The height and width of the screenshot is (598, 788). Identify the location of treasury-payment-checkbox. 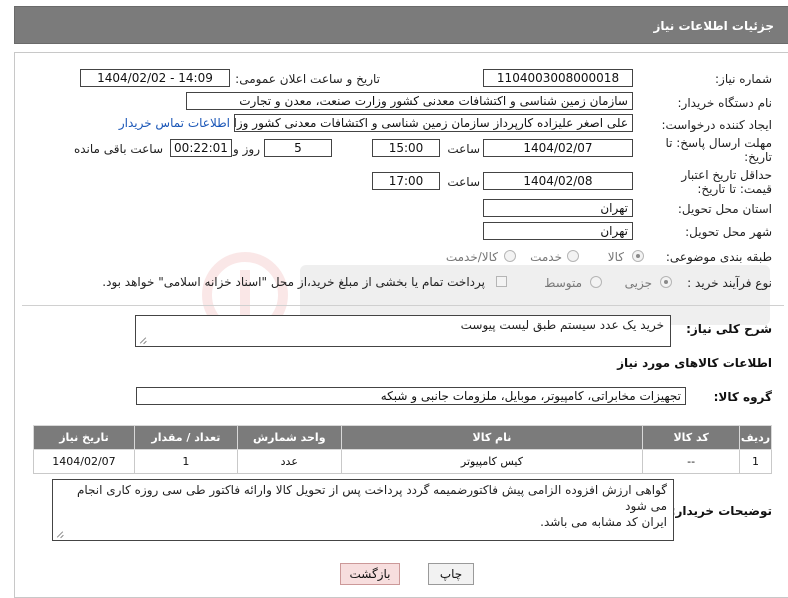
(501, 281).